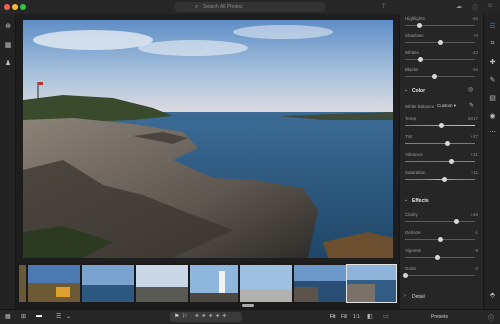  Describe the element at coordinates (248, 305) in the screenshot. I see `filmstrip-scroll-handle` at that location.